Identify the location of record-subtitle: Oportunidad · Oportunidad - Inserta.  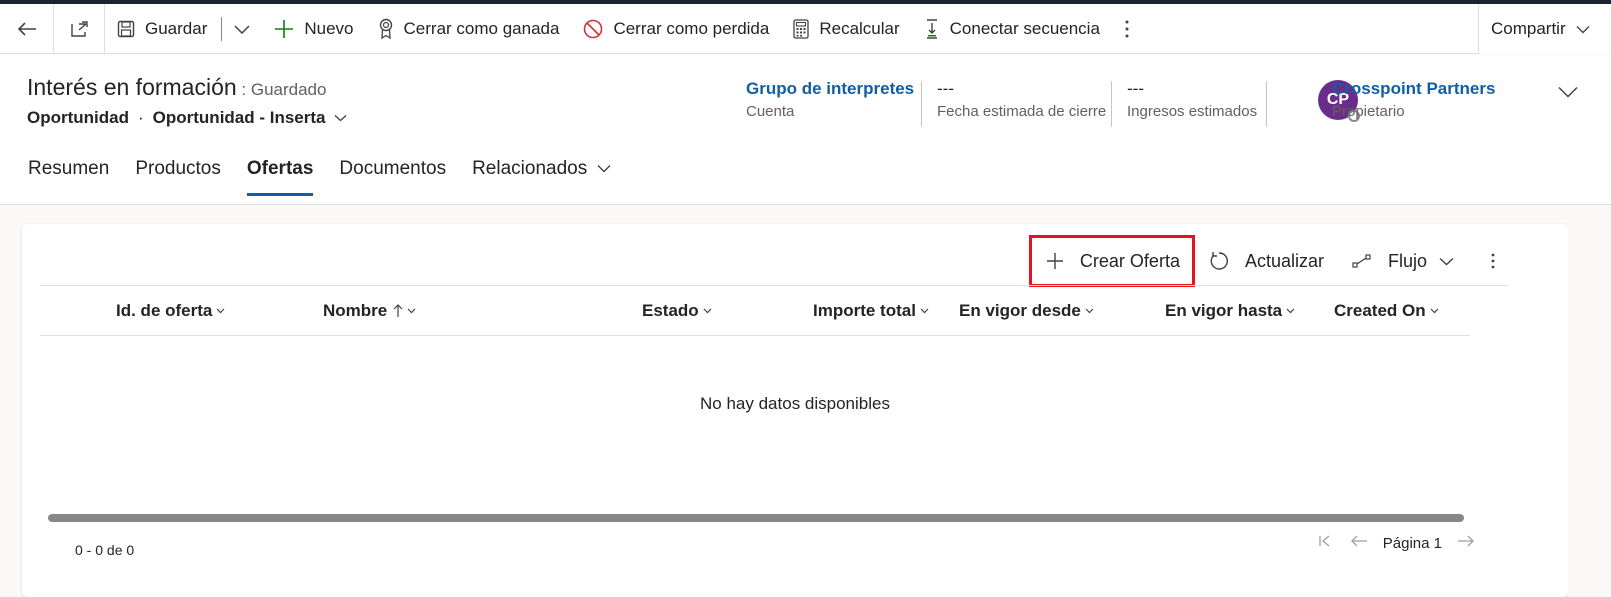
(187, 118).